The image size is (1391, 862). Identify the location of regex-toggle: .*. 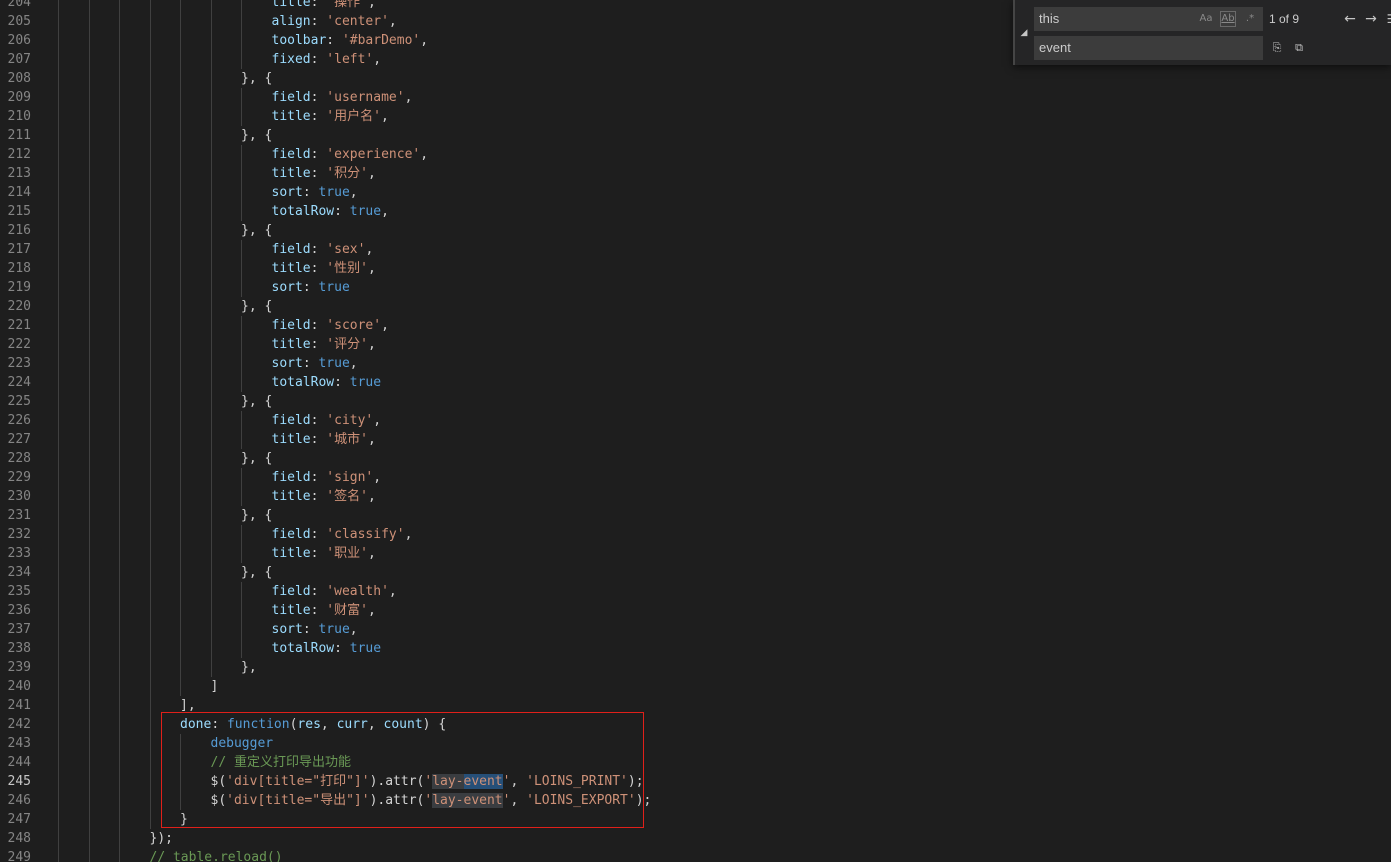
(1250, 19).